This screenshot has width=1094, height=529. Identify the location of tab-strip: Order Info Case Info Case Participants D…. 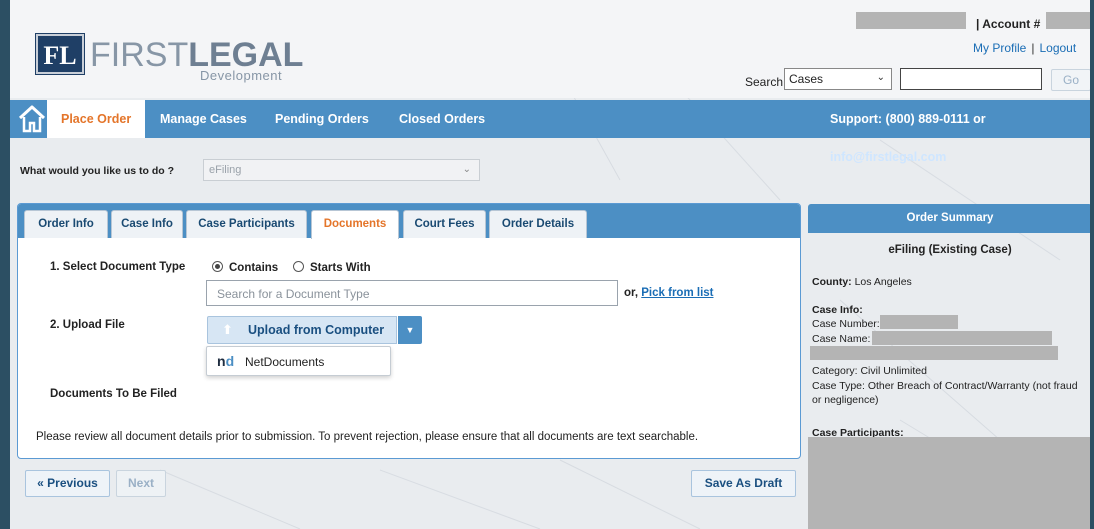
(409, 221).